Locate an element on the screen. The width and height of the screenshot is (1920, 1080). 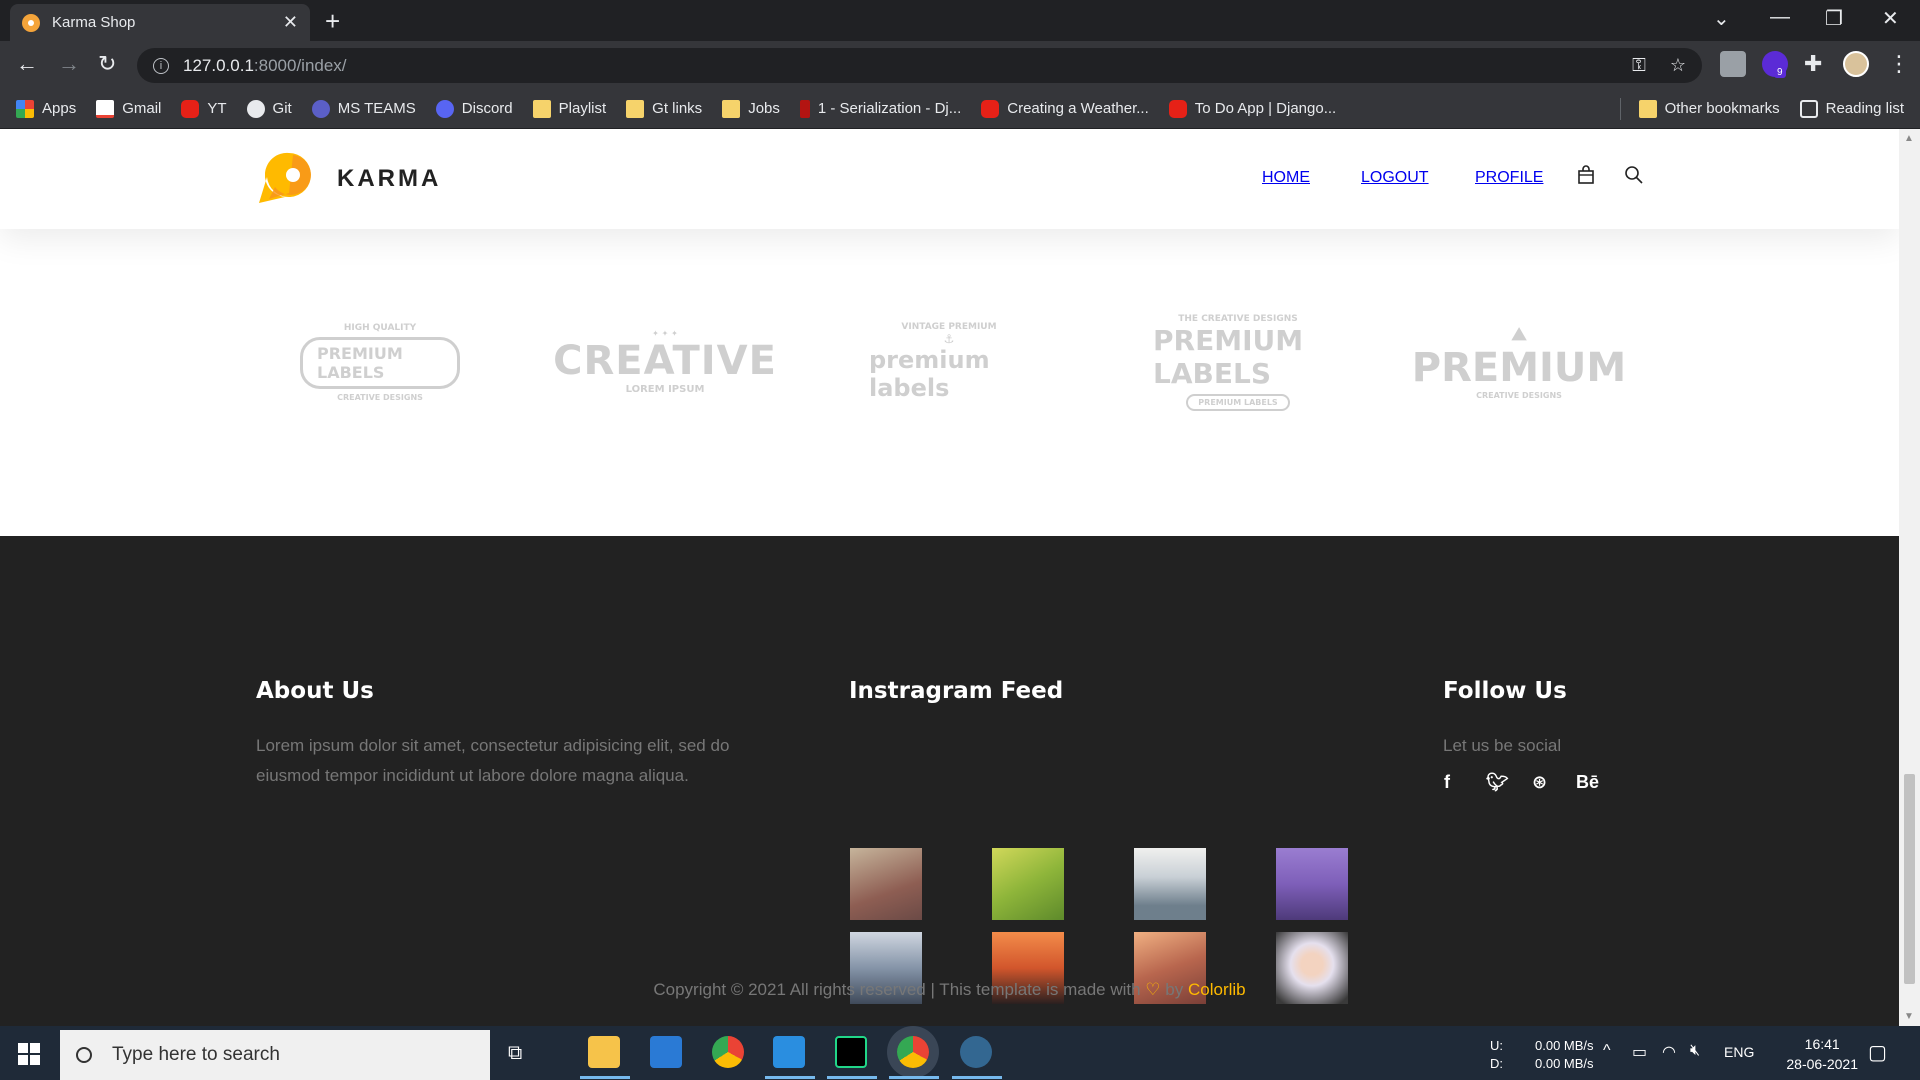
brand-logo: ⛰ PREMIUM CREATIVE DESIGNS is located at coordinates (1519, 362).